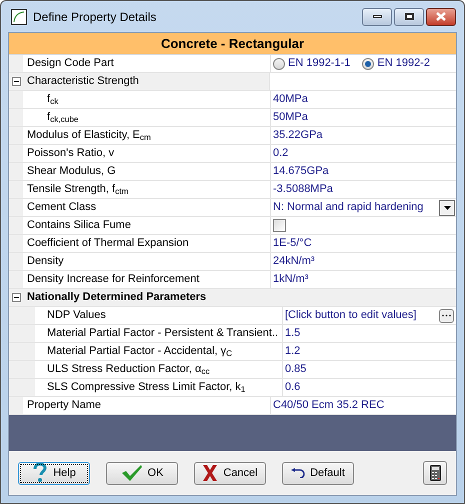 The image size is (465, 504). Describe the element at coordinates (76, 316) in the screenshot. I see `property-label: NDP Values` at that location.